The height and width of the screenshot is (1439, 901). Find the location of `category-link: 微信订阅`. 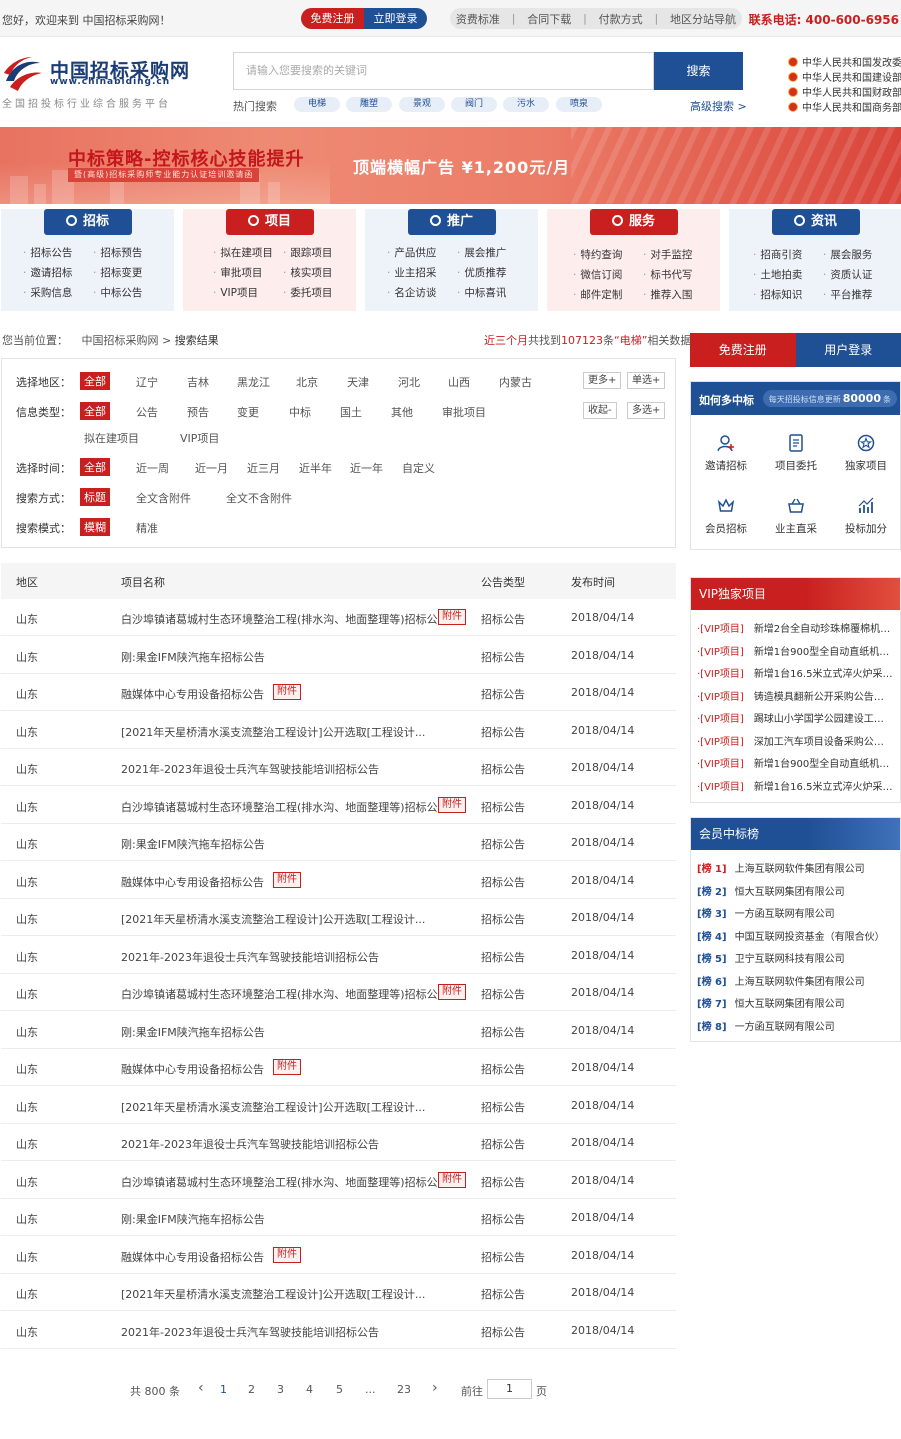

category-link: 微信订阅 is located at coordinates (608, 275).